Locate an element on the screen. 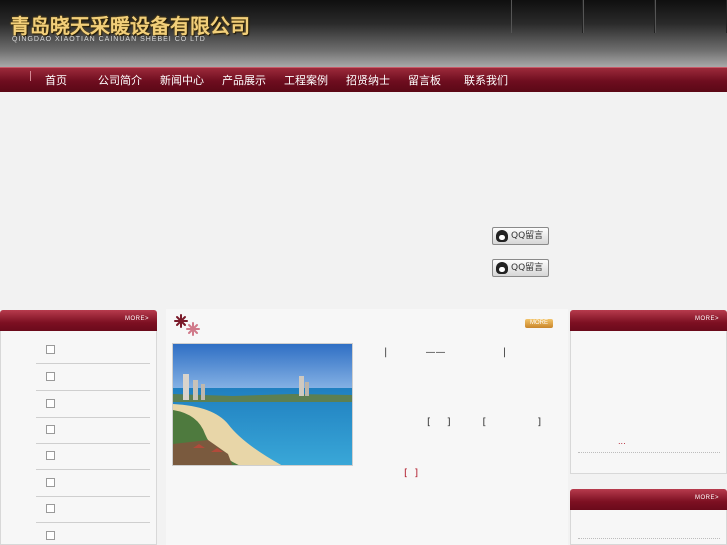 The height and width of the screenshot is (545, 727). nav-contact: 联系我们 is located at coordinates (486, 80).